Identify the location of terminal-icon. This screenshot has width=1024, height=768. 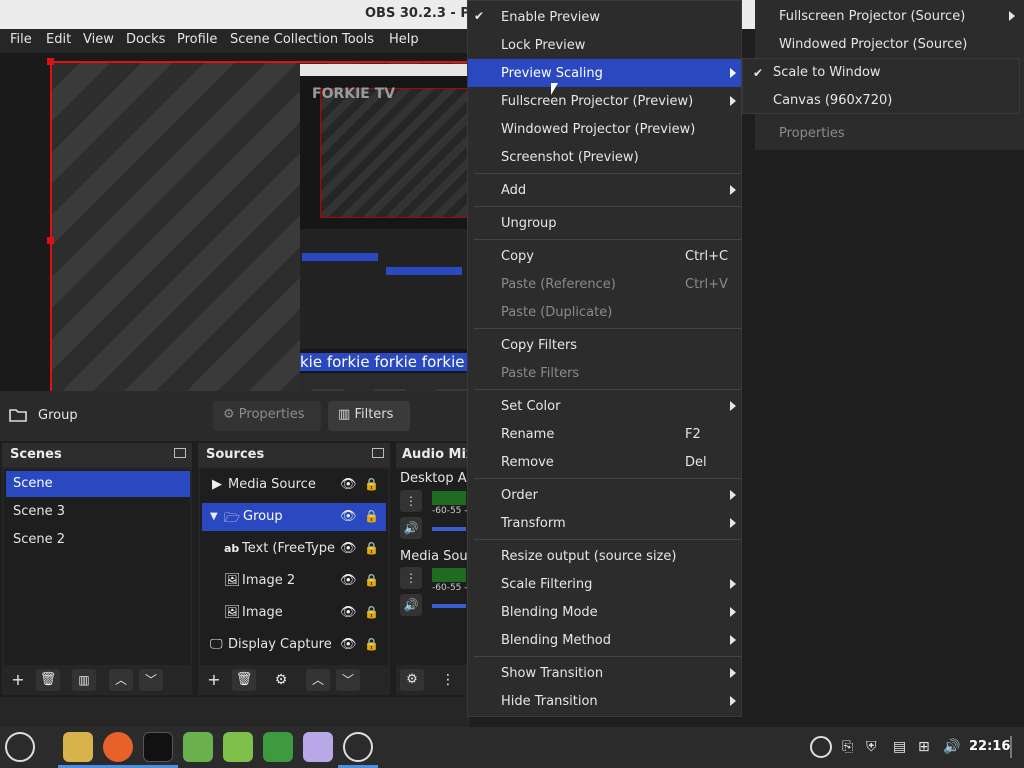
(158, 747).